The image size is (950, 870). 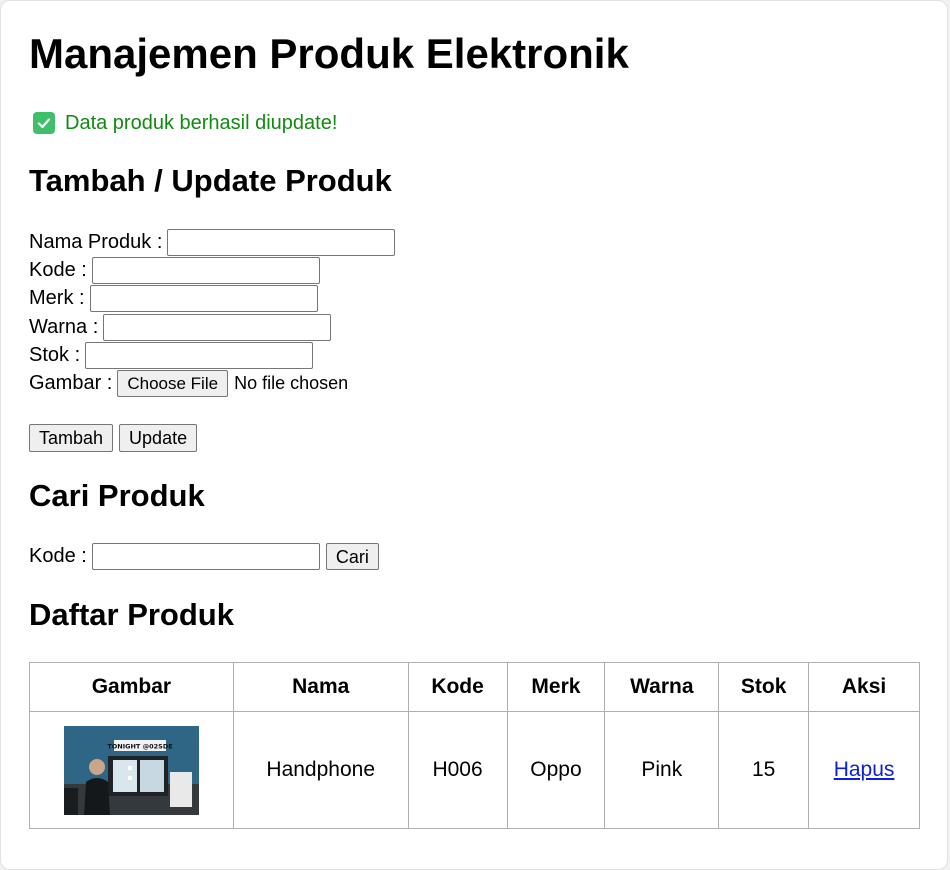 What do you see at coordinates (58, 556) in the screenshot?
I see `search-label: Kode :` at bounding box center [58, 556].